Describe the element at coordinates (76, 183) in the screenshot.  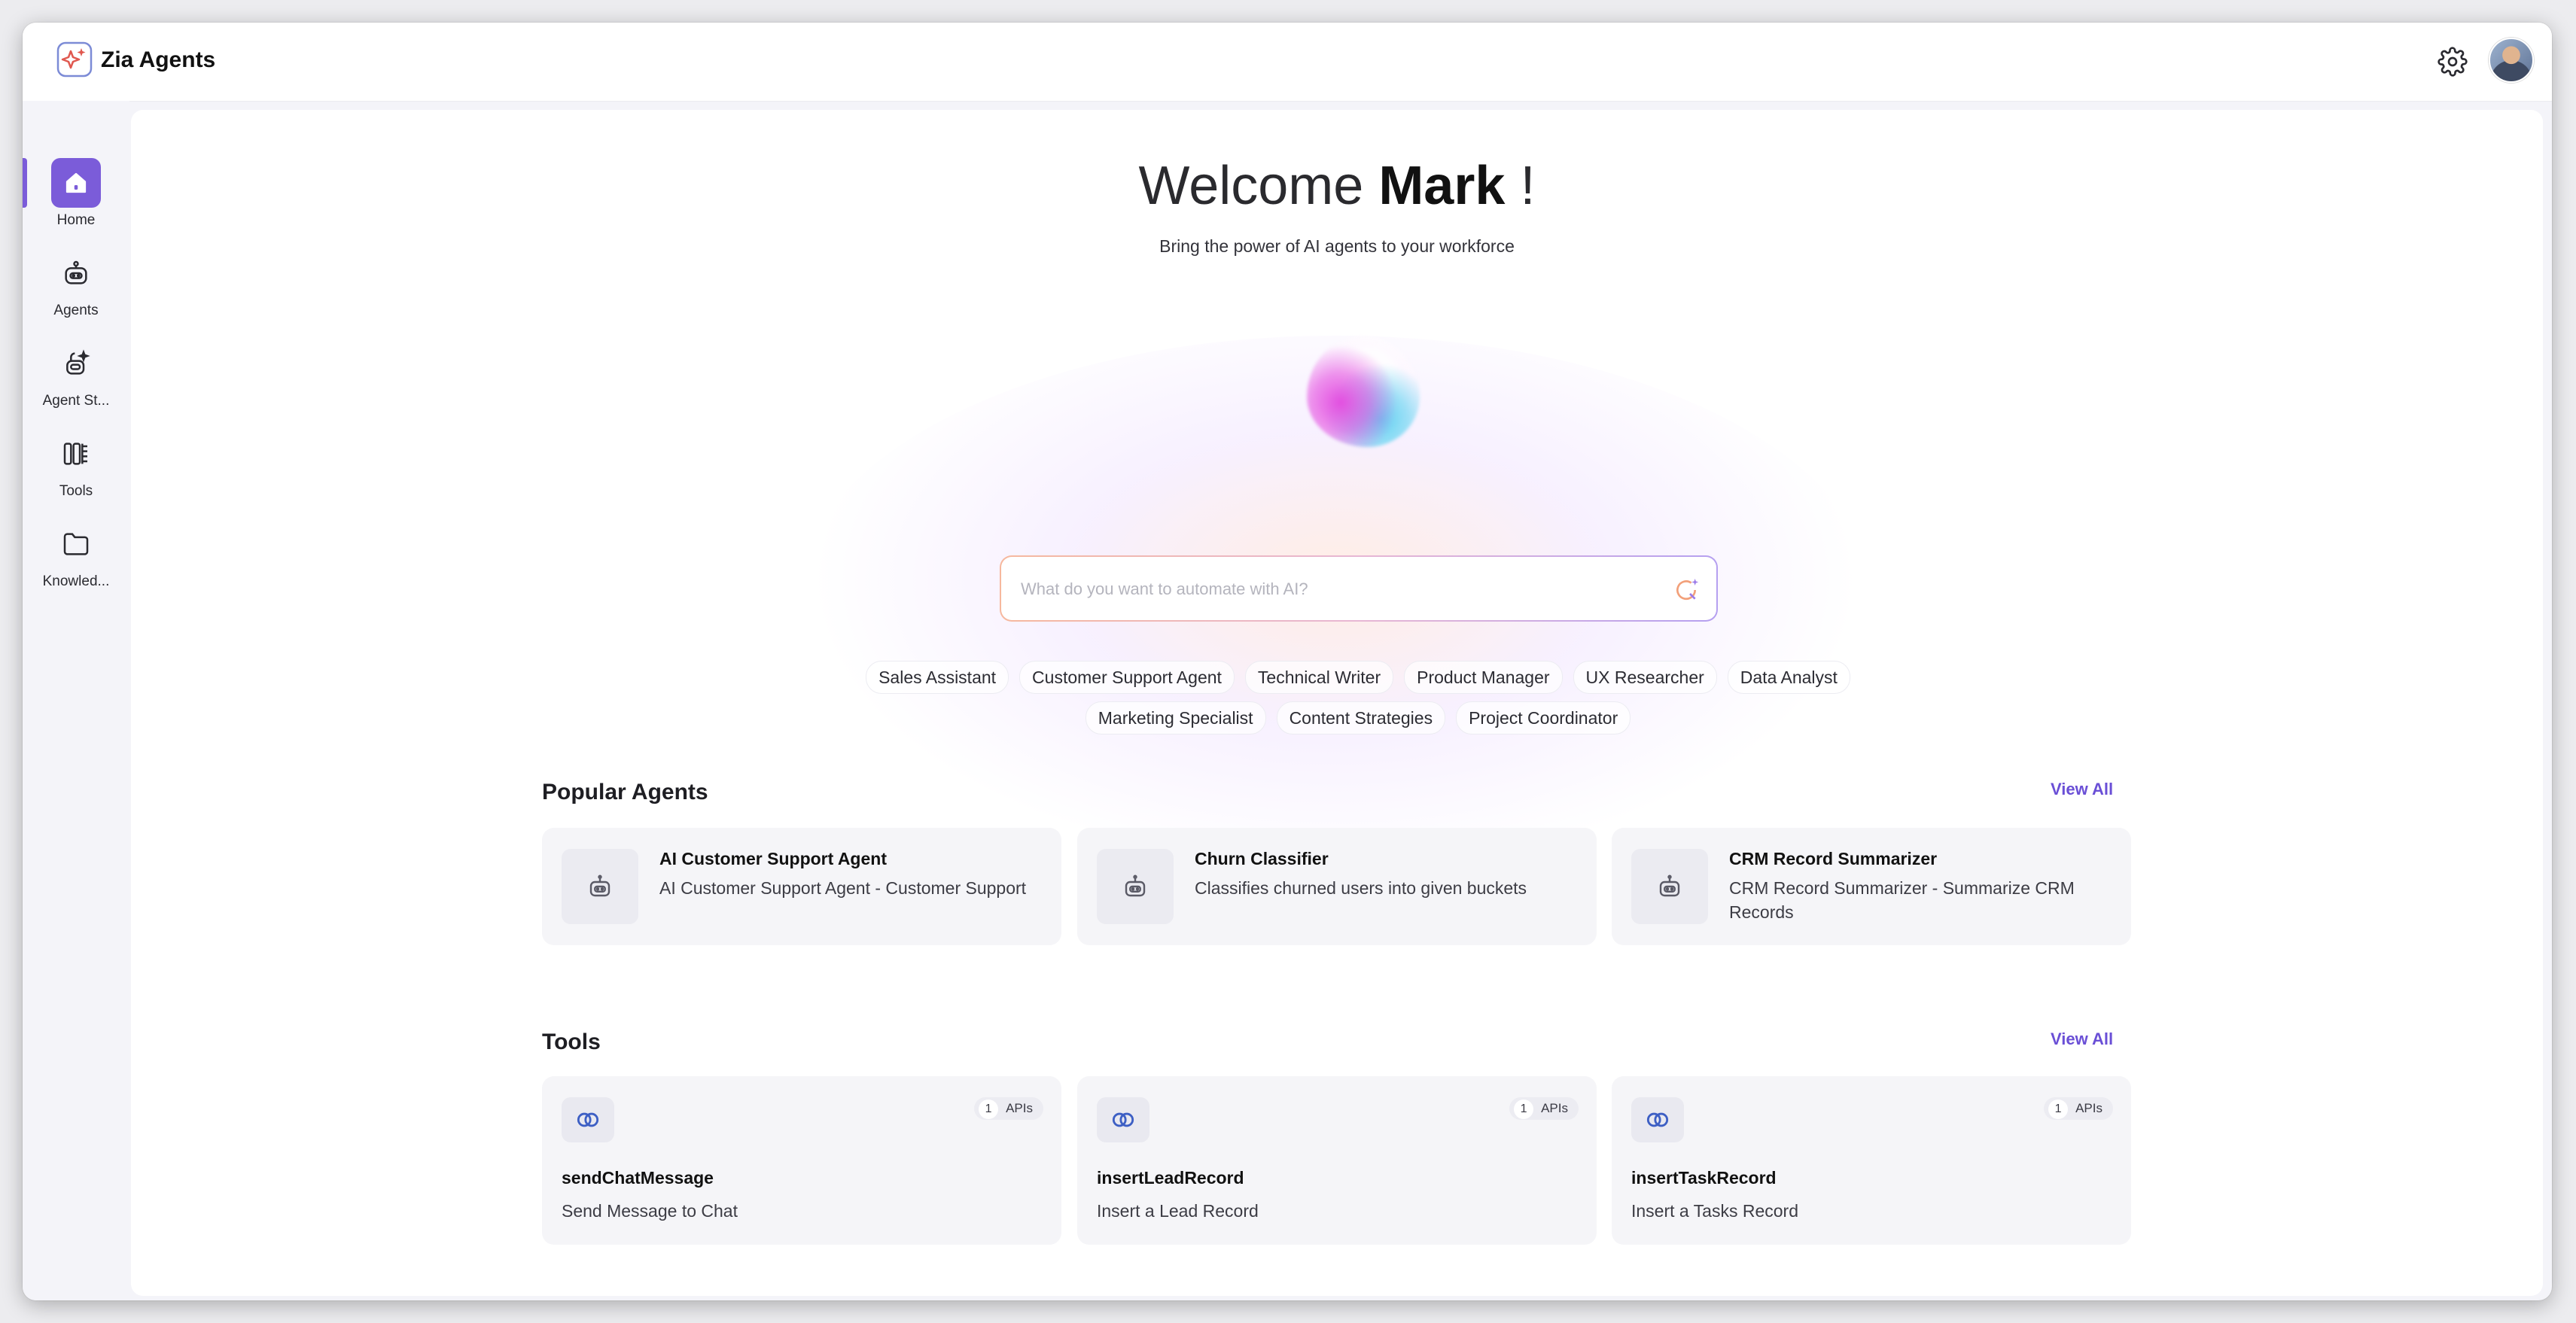
I see `home-icon` at that location.